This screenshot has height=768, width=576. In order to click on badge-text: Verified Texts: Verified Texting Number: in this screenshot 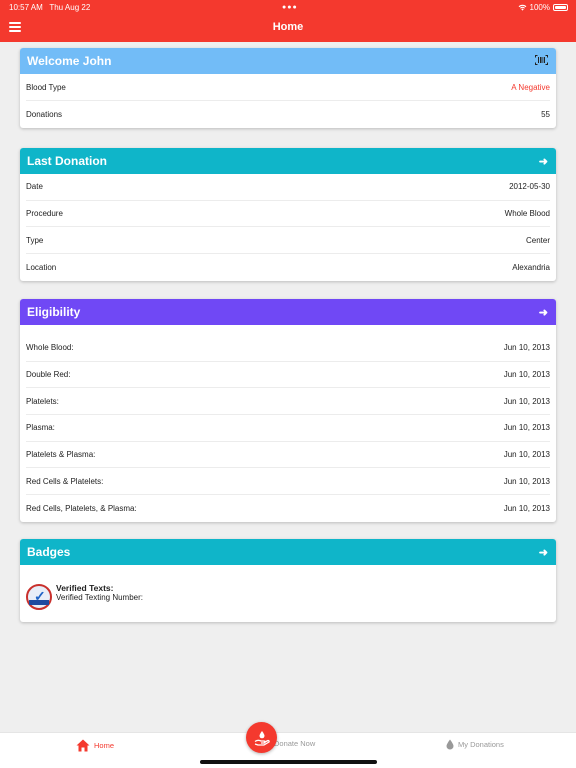, I will do `click(99, 592)`.